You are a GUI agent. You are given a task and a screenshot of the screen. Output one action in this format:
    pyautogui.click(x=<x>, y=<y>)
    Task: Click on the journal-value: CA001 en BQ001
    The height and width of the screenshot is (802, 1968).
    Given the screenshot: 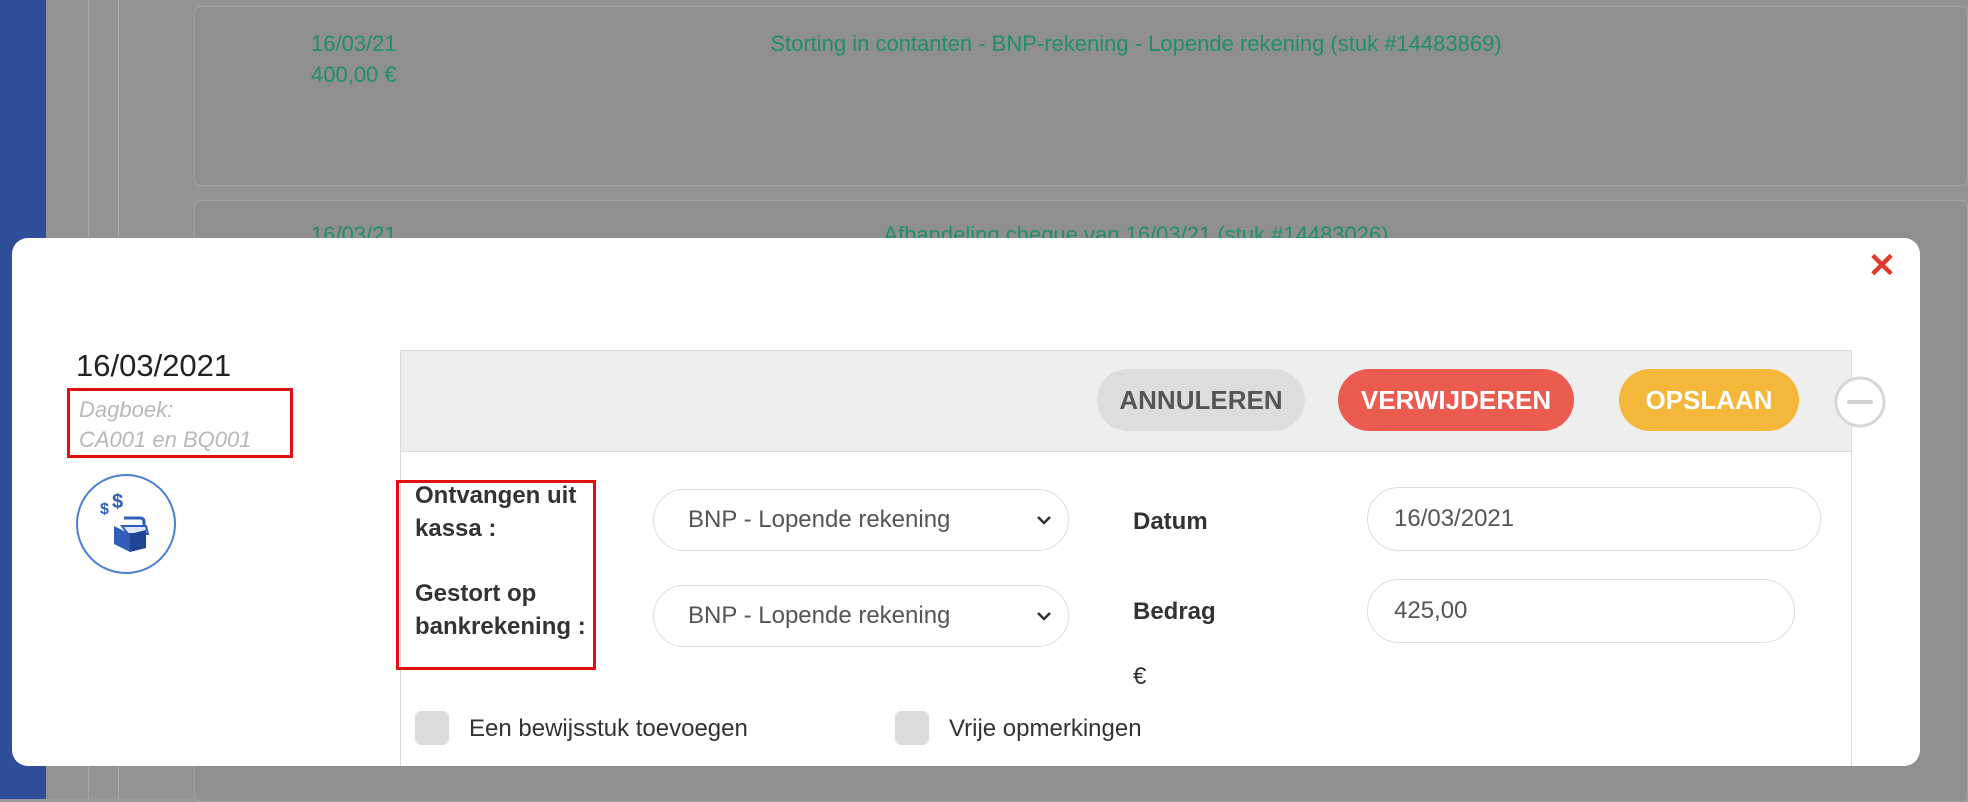 What is the action you would take?
    pyautogui.click(x=165, y=439)
    